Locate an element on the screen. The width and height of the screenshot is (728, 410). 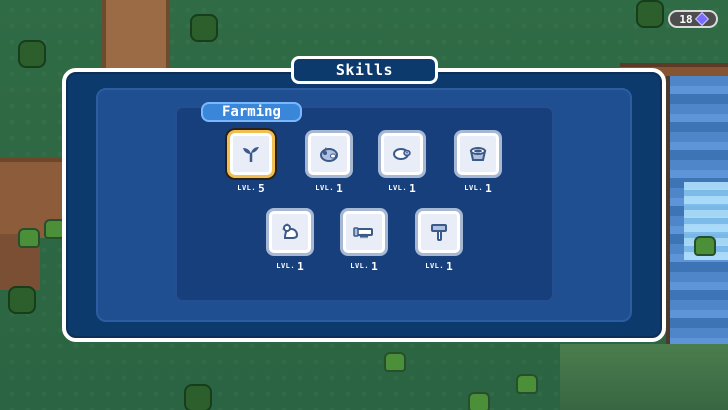
saw-icon is located at coordinates (363, 233).